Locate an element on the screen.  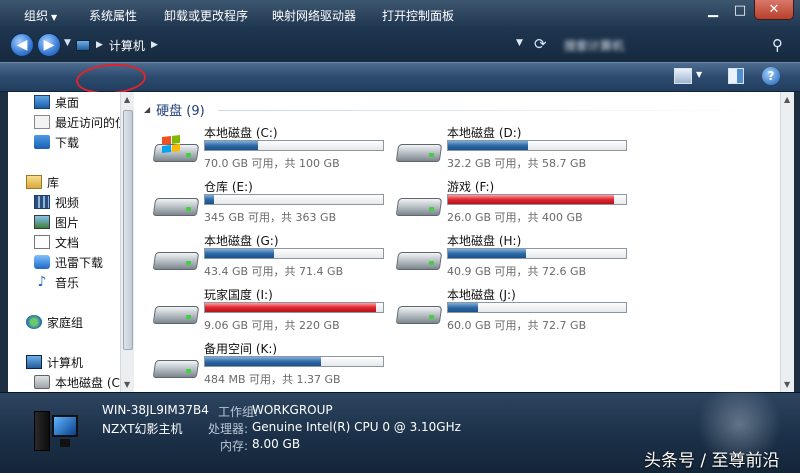
drive-tile: 玩家国度 (I:) 9.06 GB 可用，共 220 GB is located at coordinates (273, 311).